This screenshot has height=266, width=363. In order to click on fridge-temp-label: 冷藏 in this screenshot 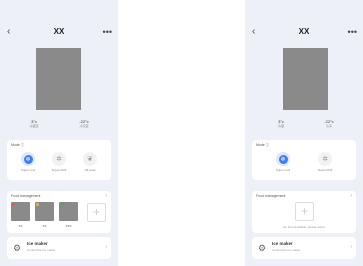, I will do `click(280, 126)`.